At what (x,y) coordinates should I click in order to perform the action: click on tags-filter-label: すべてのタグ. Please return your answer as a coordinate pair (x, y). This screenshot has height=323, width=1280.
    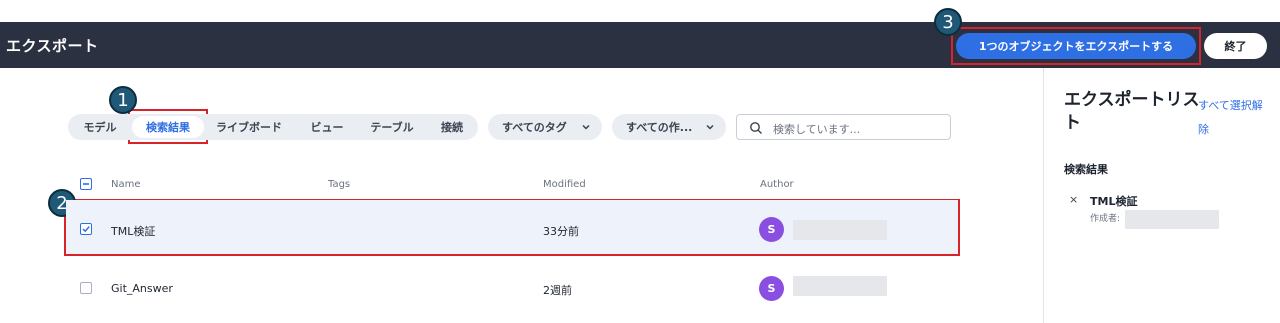
    Looking at the image, I should click on (534, 127).